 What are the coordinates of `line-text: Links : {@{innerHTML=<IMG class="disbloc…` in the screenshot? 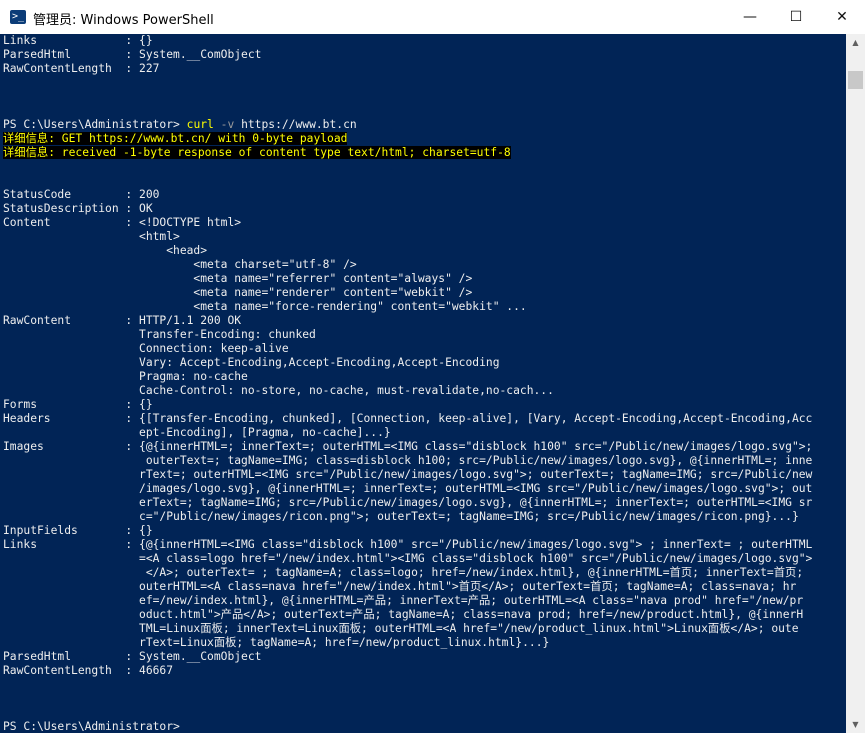 It's located at (408, 544).